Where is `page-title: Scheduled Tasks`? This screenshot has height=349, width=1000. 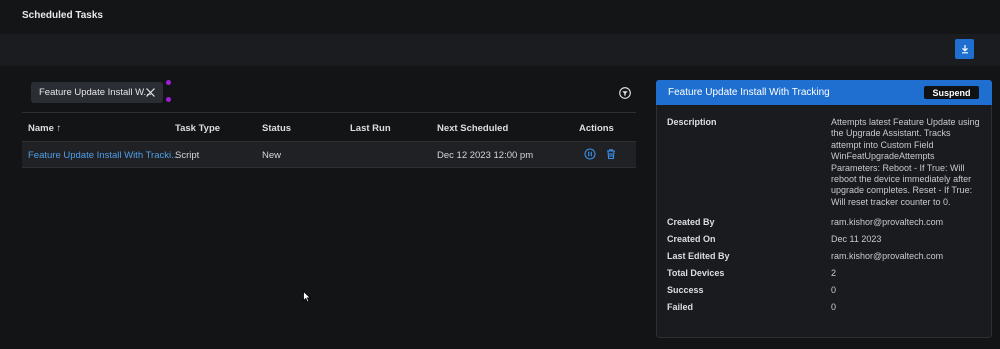 page-title: Scheduled Tasks is located at coordinates (62, 15).